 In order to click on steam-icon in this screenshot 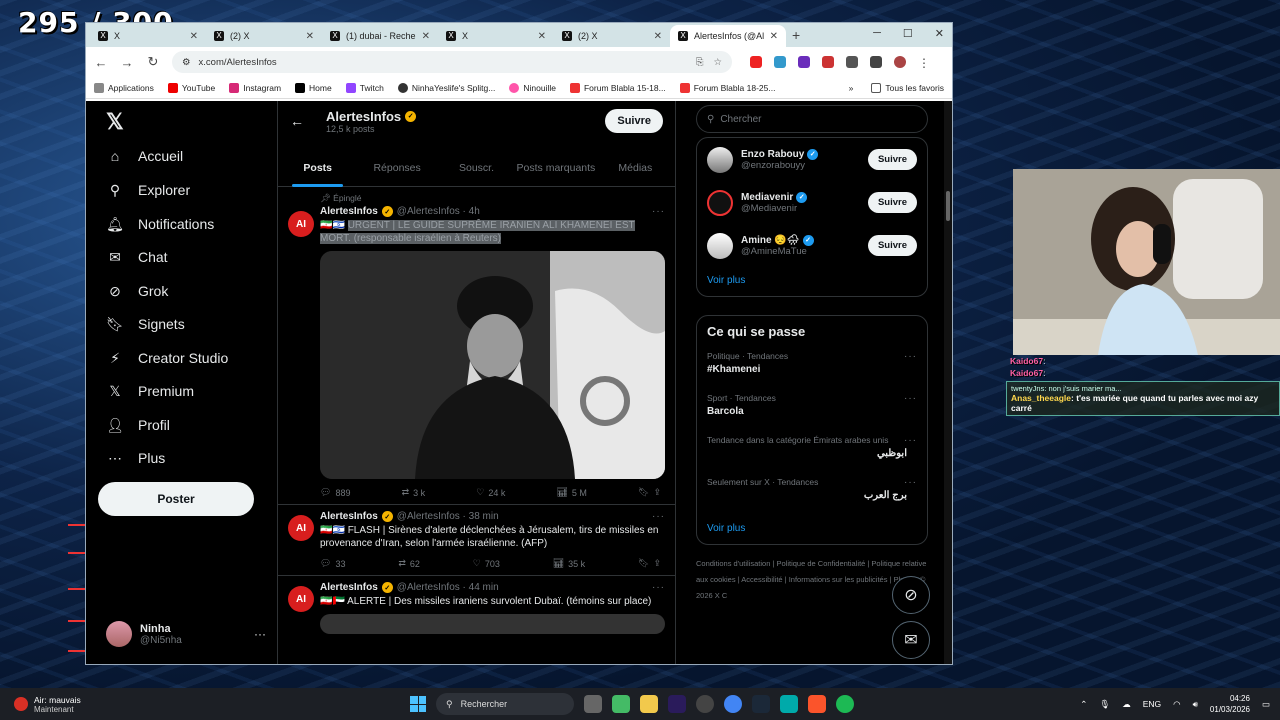, I will do `click(761, 704)`.